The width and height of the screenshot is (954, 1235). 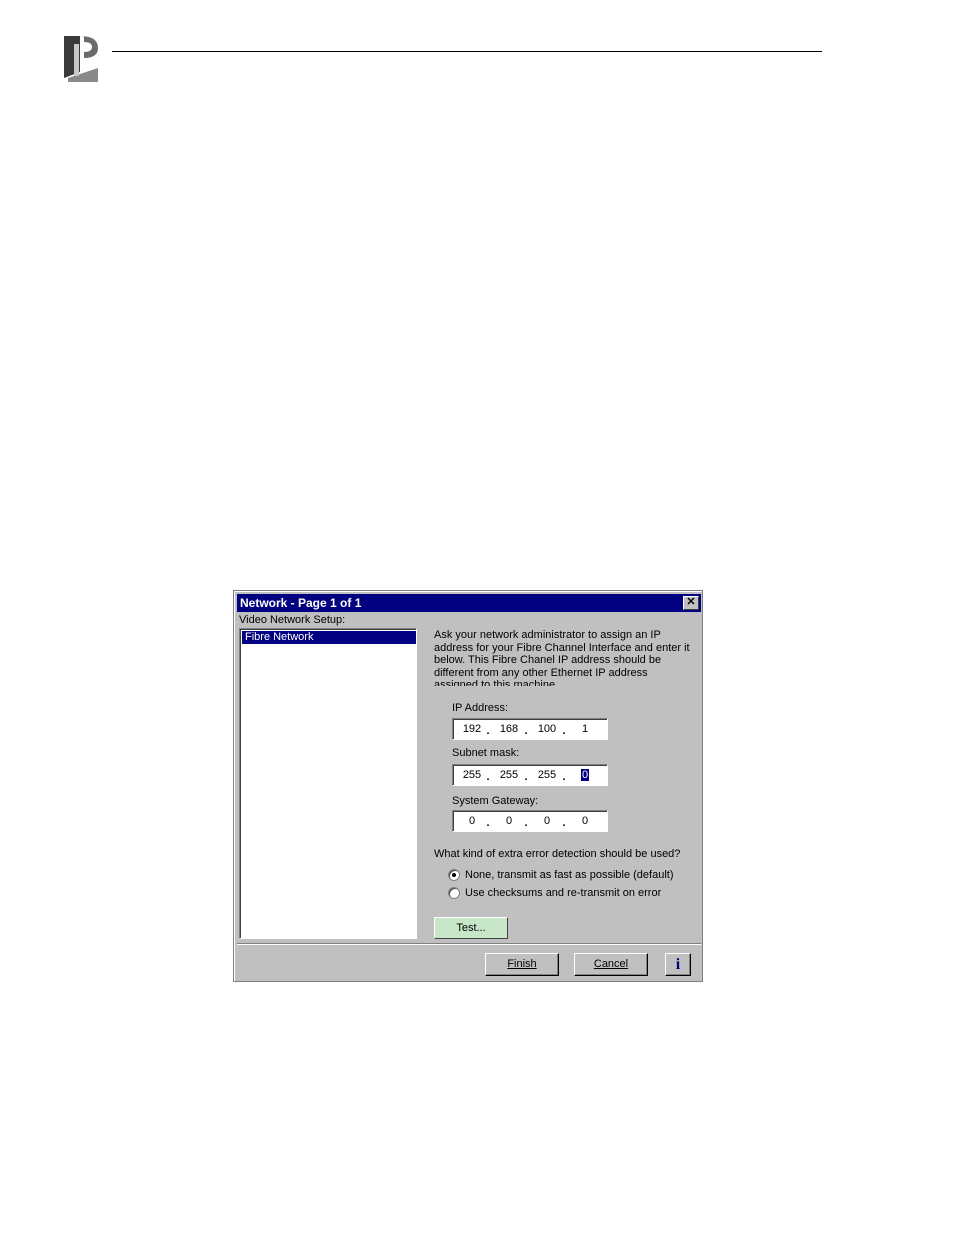 What do you see at coordinates (530, 729) in the screenshot?
I see `ip-address-field: 192 . 168 . 100 . 1` at bounding box center [530, 729].